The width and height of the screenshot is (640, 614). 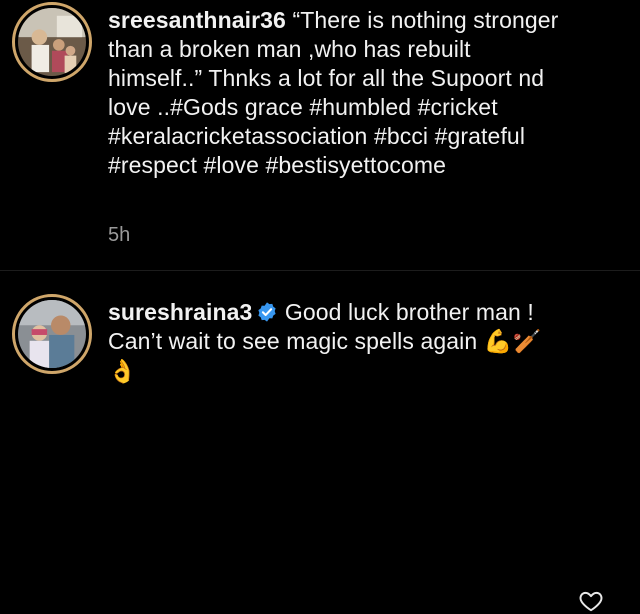 I want to click on verified-badge-icon, so click(x=267, y=312).